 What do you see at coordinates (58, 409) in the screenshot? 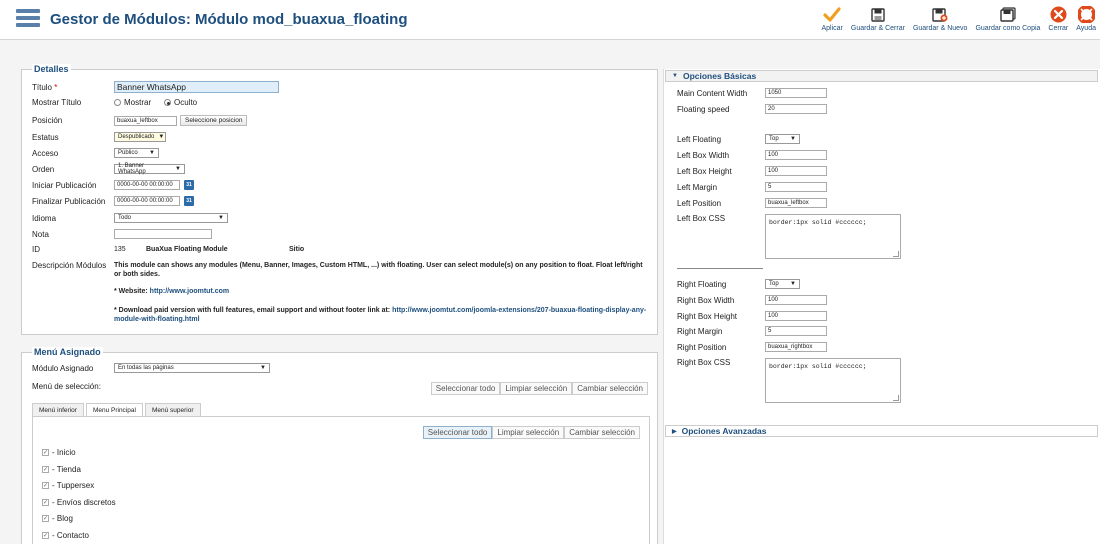
I see `tab-bottom-menu: Menú inferior` at bounding box center [58, 409].